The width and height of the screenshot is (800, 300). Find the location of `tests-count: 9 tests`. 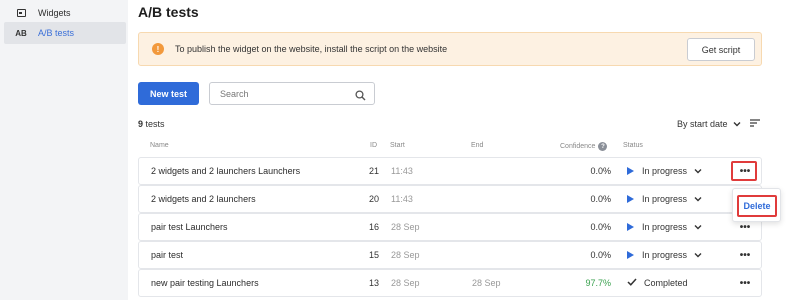

tests-count: 9 tests is located at coordinates (151, 124).